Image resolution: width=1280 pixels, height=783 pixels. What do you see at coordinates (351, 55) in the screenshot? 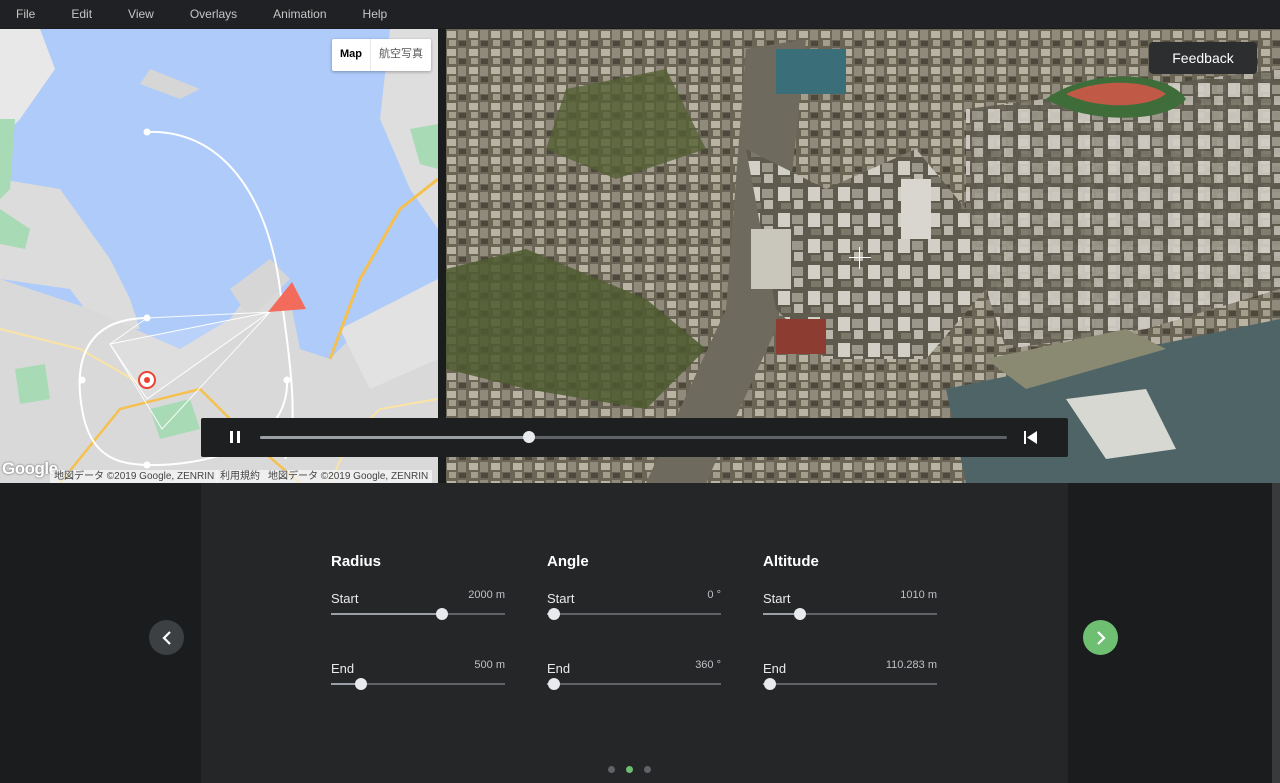
I see `map-type-map-button: Map` at bounding box center [351, 55].